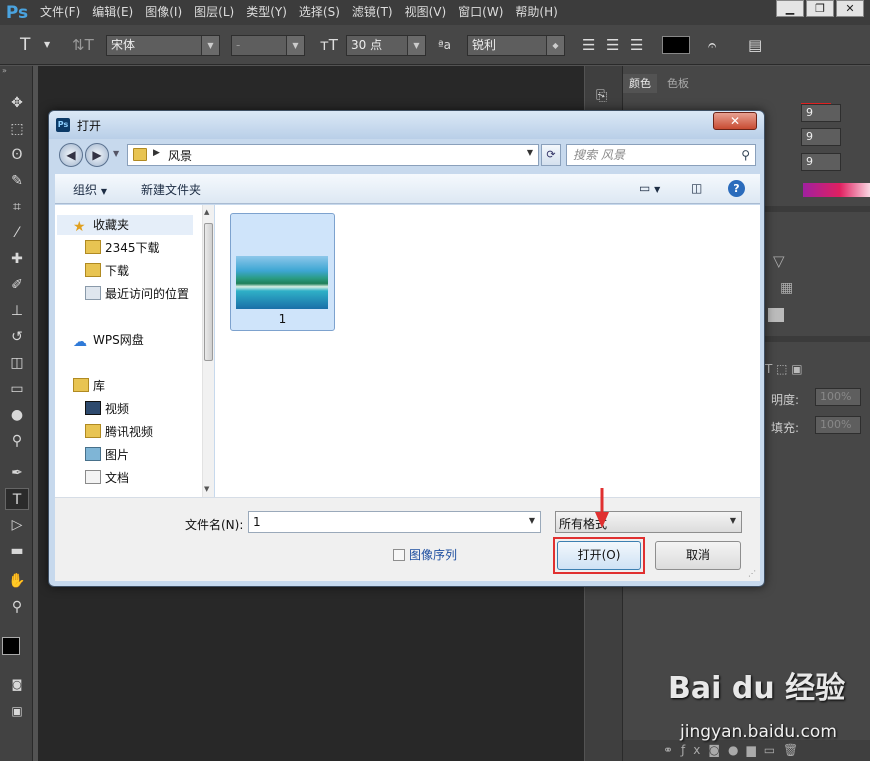 The height and width of the screenshot is (761, 870). What do you see at coordinates (17, 389) in the screenshot?
I see `gradient-tool-icon: ▭` at bounding box center [17, 389].